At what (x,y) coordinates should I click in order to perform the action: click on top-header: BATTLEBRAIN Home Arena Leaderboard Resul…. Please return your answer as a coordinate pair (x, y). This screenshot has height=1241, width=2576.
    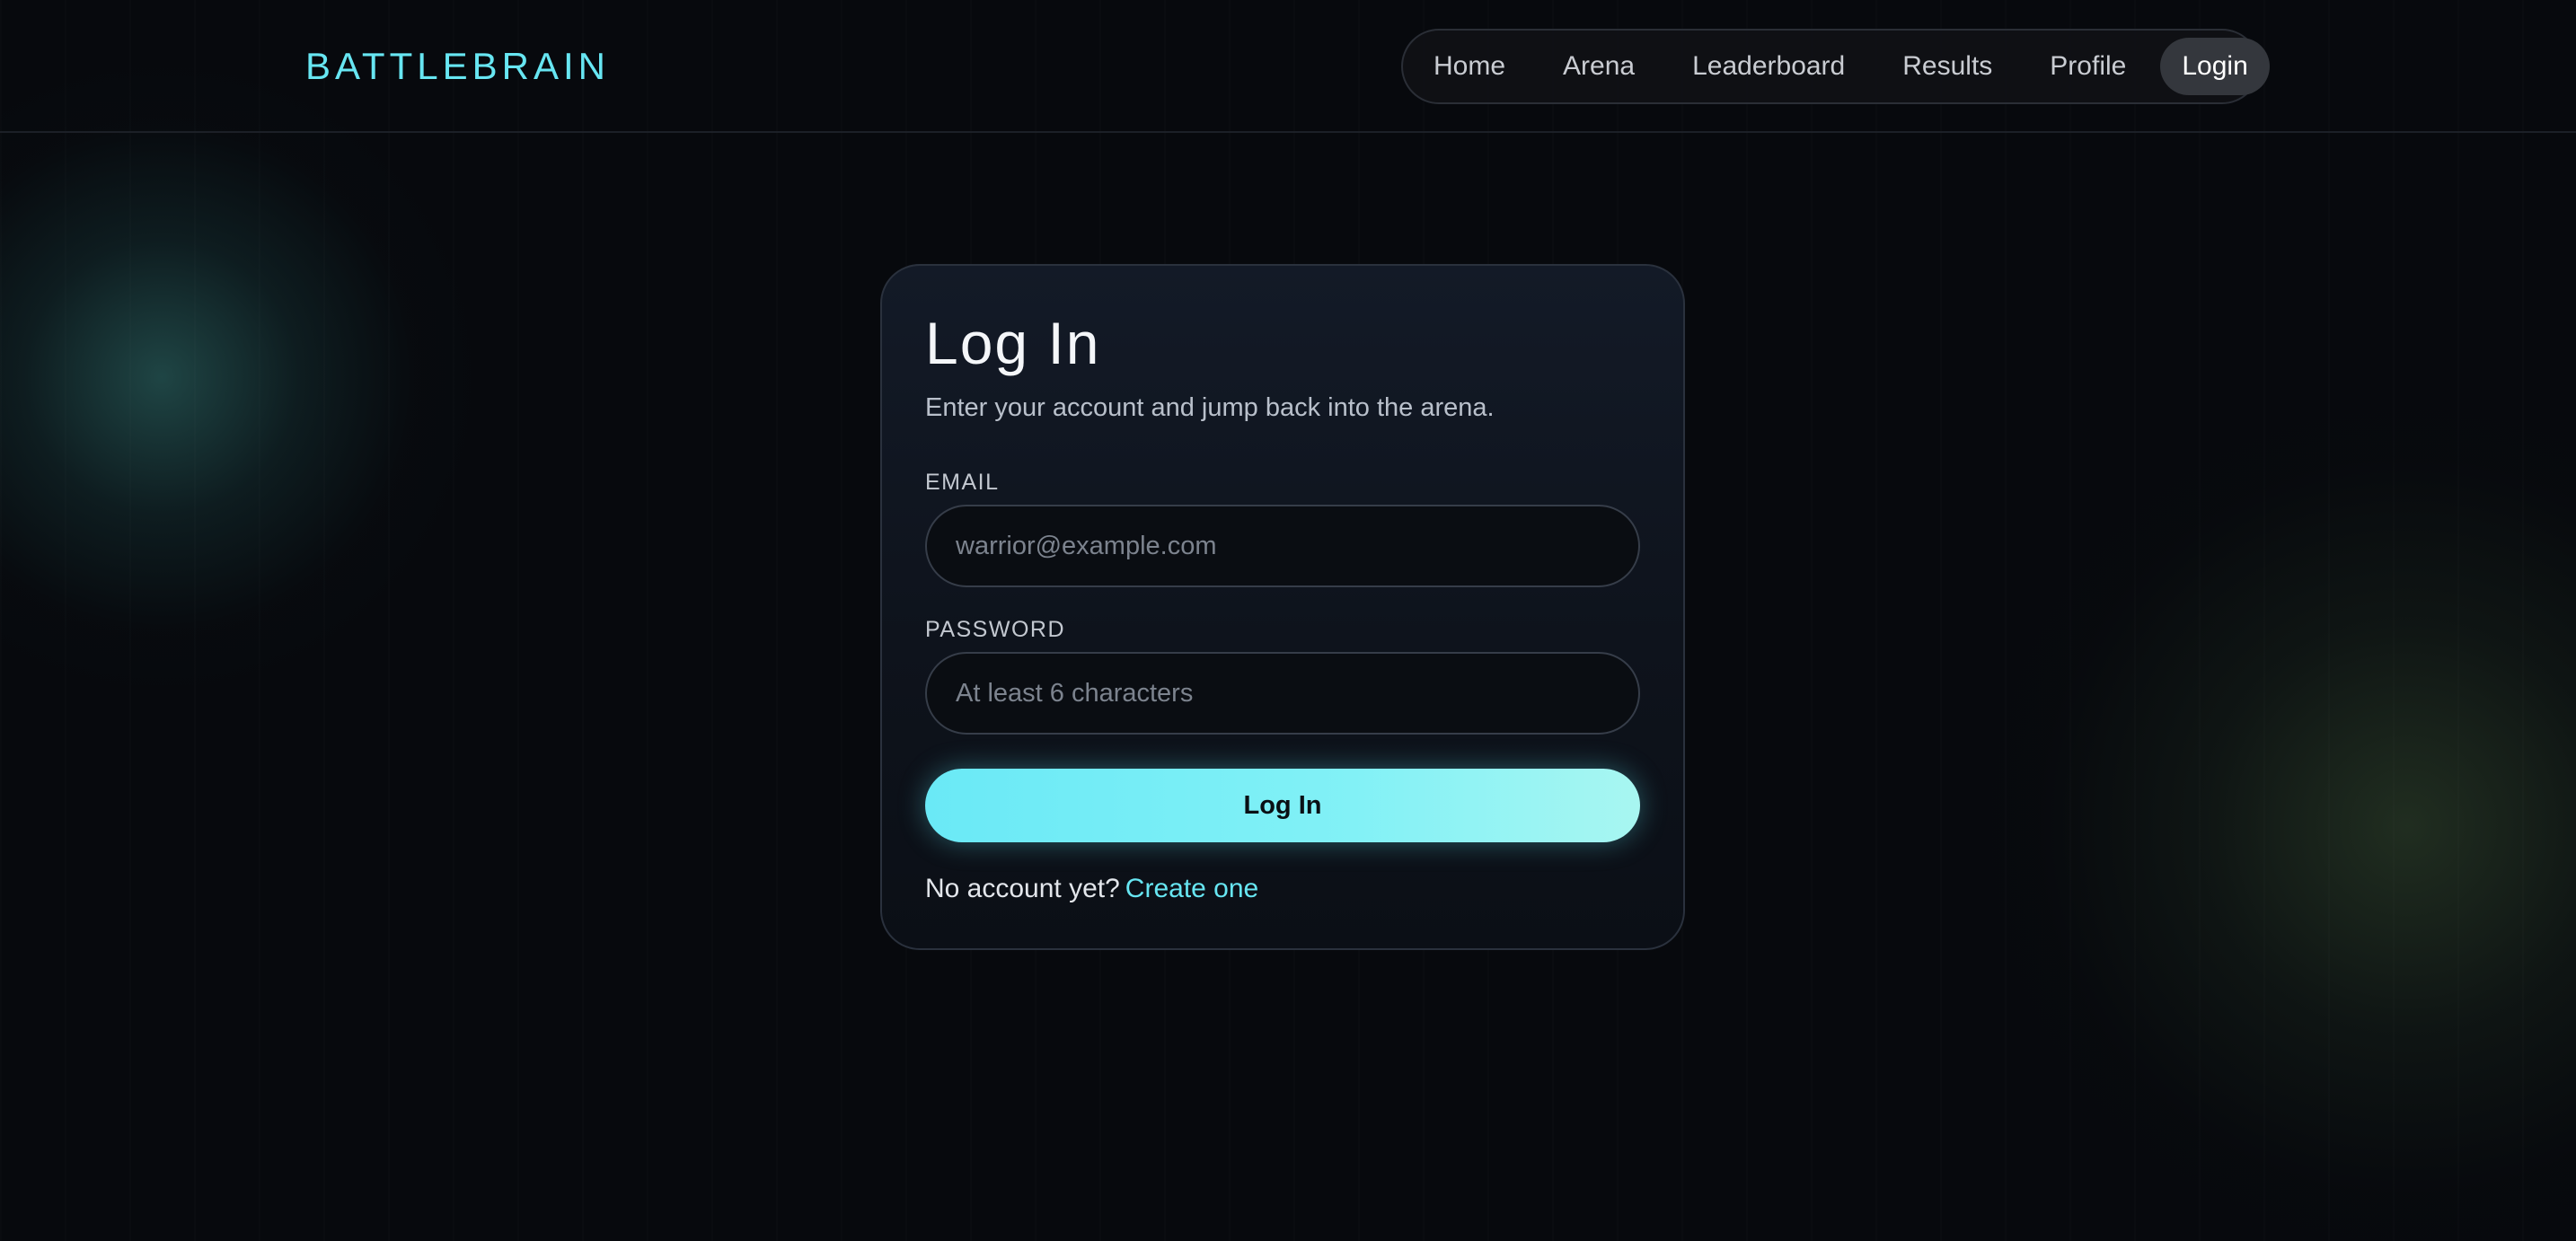
    Looking at the image, I should click on (1288, 66).